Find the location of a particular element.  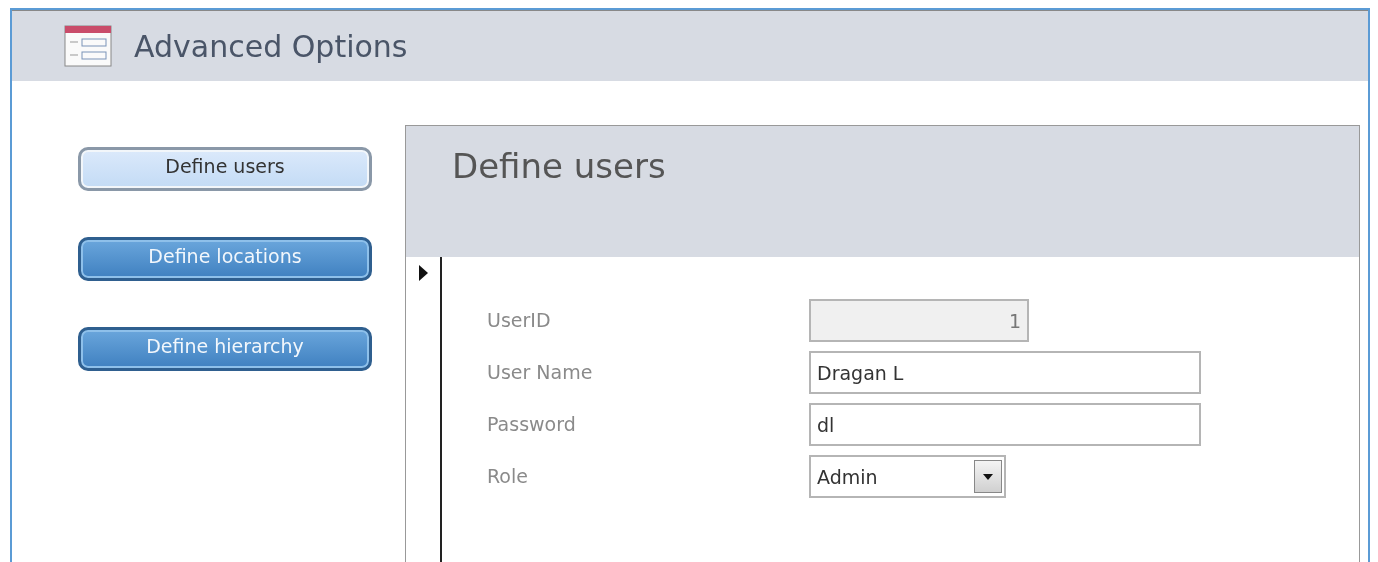

role-dropdown: Admin is located at coordinates (907, 476).